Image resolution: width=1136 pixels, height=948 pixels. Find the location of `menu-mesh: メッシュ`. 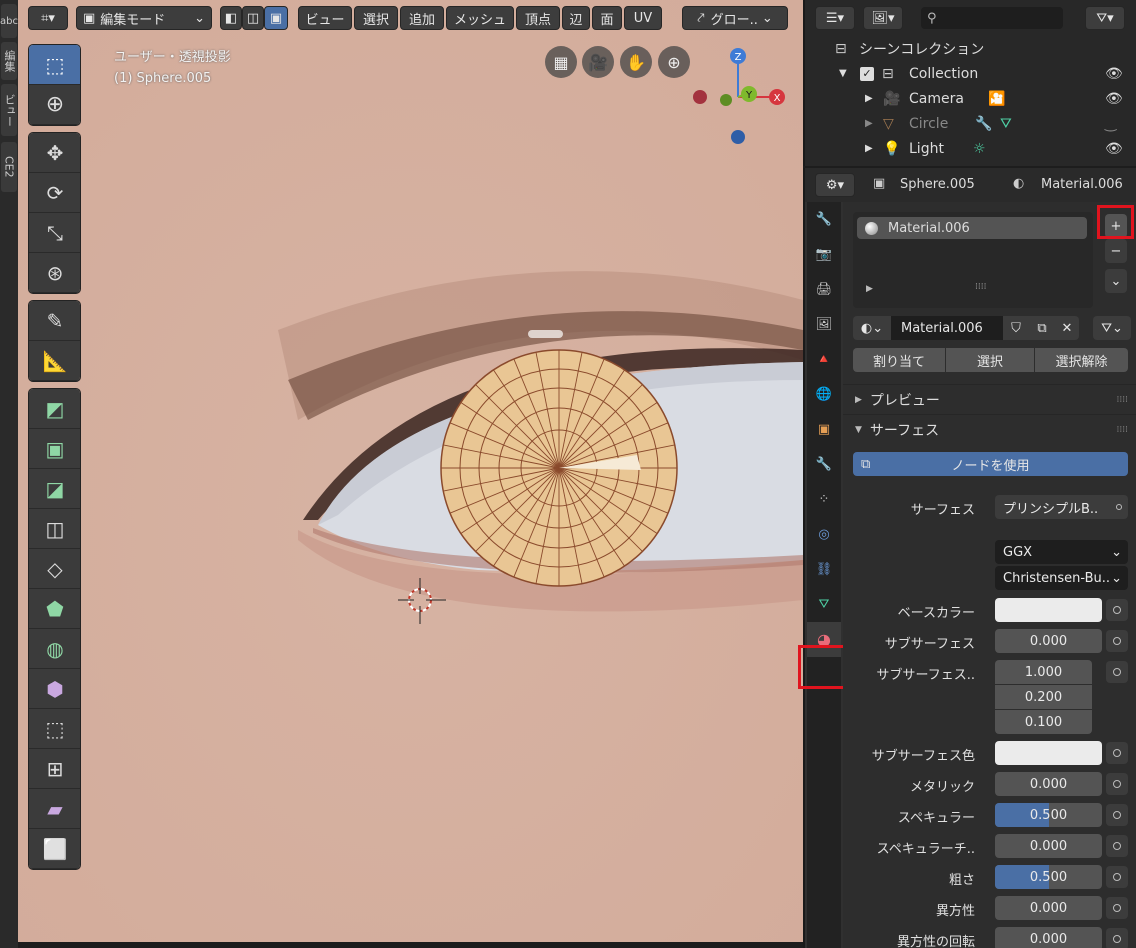

menu-mesh: メッシュ is located at coordinates (480, 18).